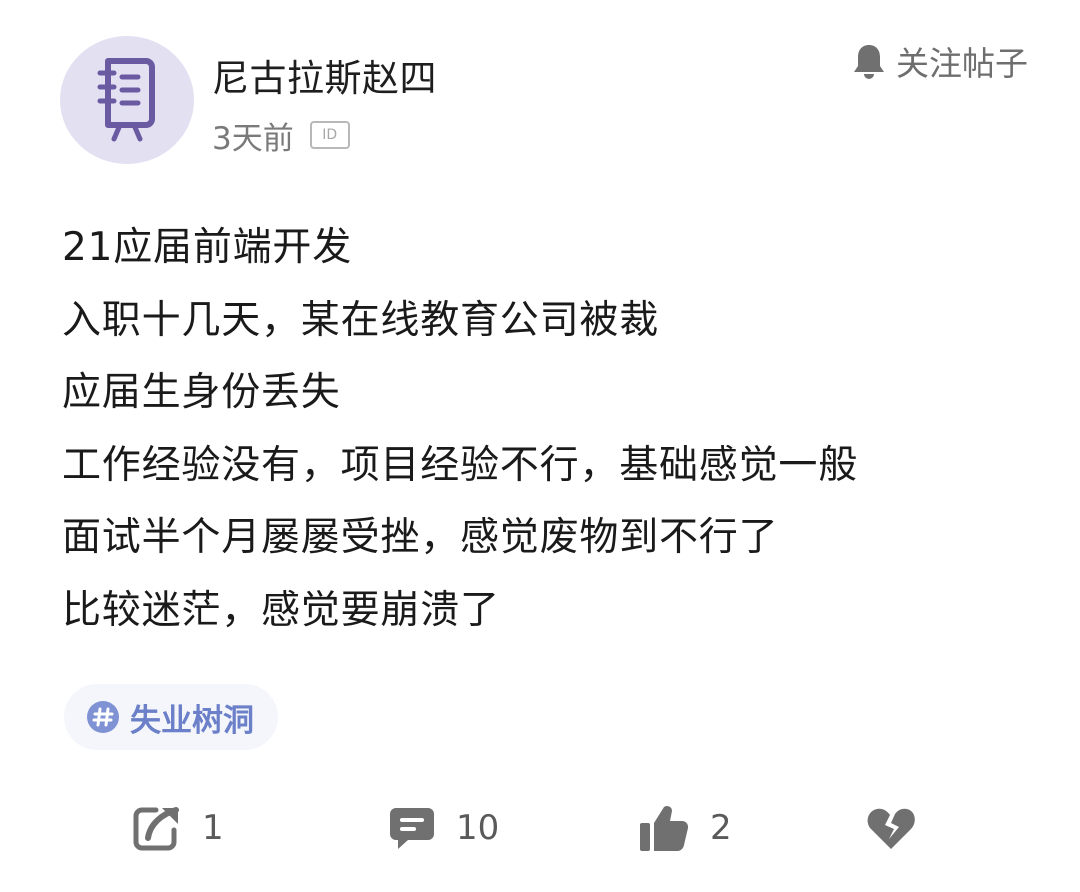 This screenshot has width=1080, height=892. I want to click on dislike-button, so click(891, 828).